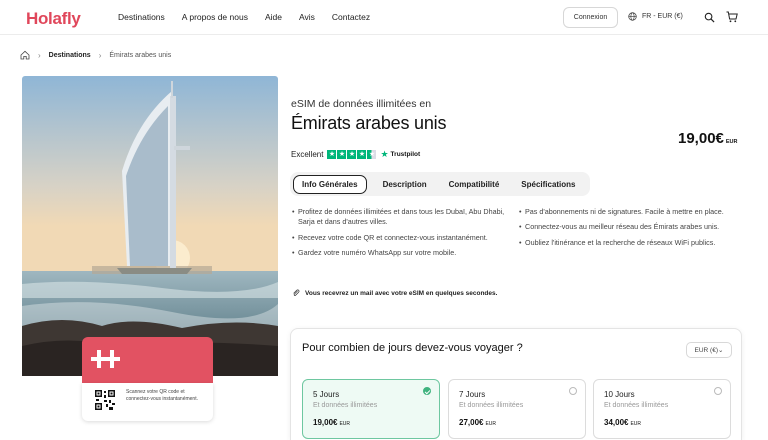 The width and height of the screenshot is (768, 440). I want to click on breadcrumb: › Destinations › Émirats arabes unis, so click(95, 55).